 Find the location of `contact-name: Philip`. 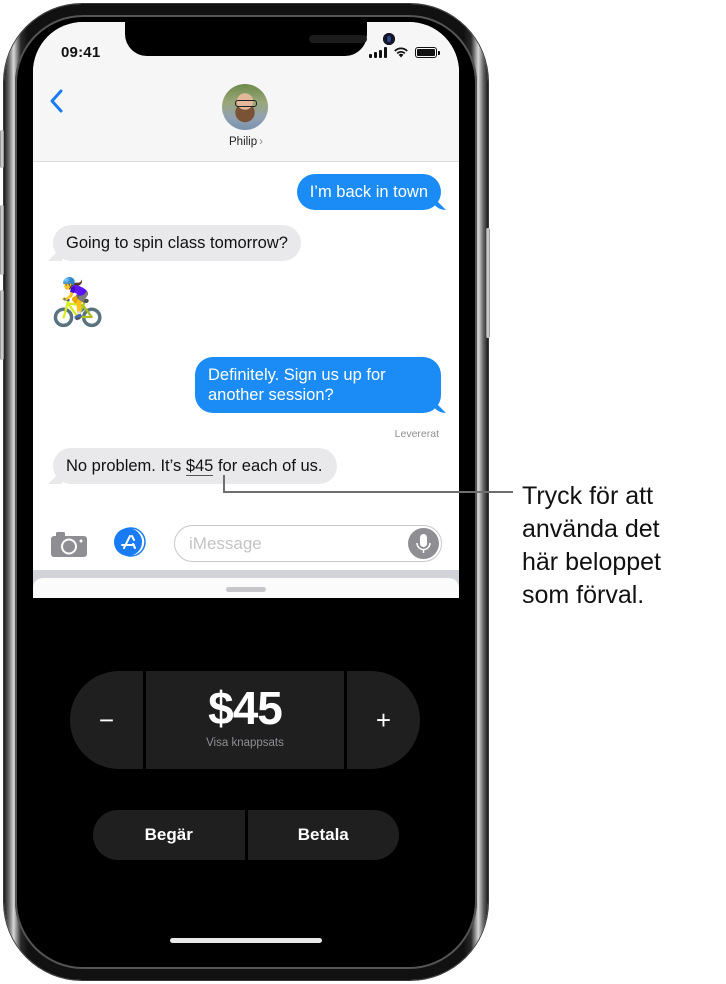

contact-name: Philip is located at coordinates (243, 142).